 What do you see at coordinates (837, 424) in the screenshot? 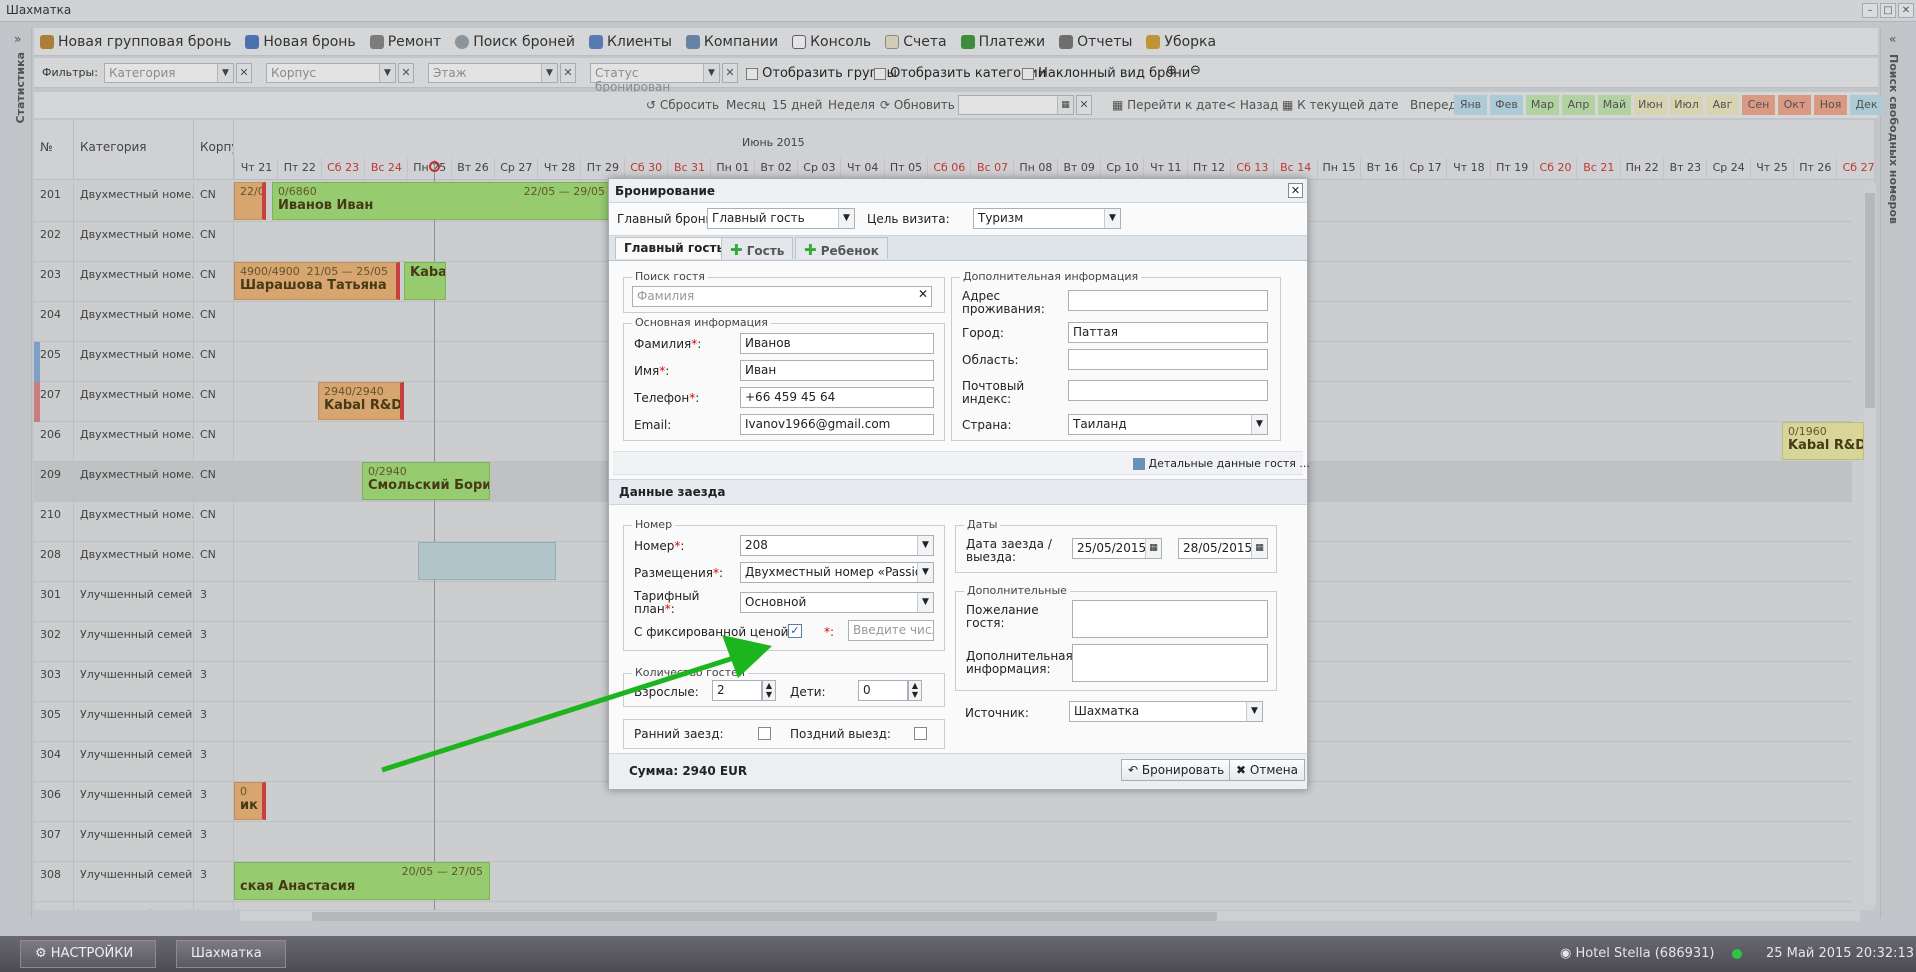
I see `email-input: Ivanov1966@gmail.com` at bounding box center [837, 424].